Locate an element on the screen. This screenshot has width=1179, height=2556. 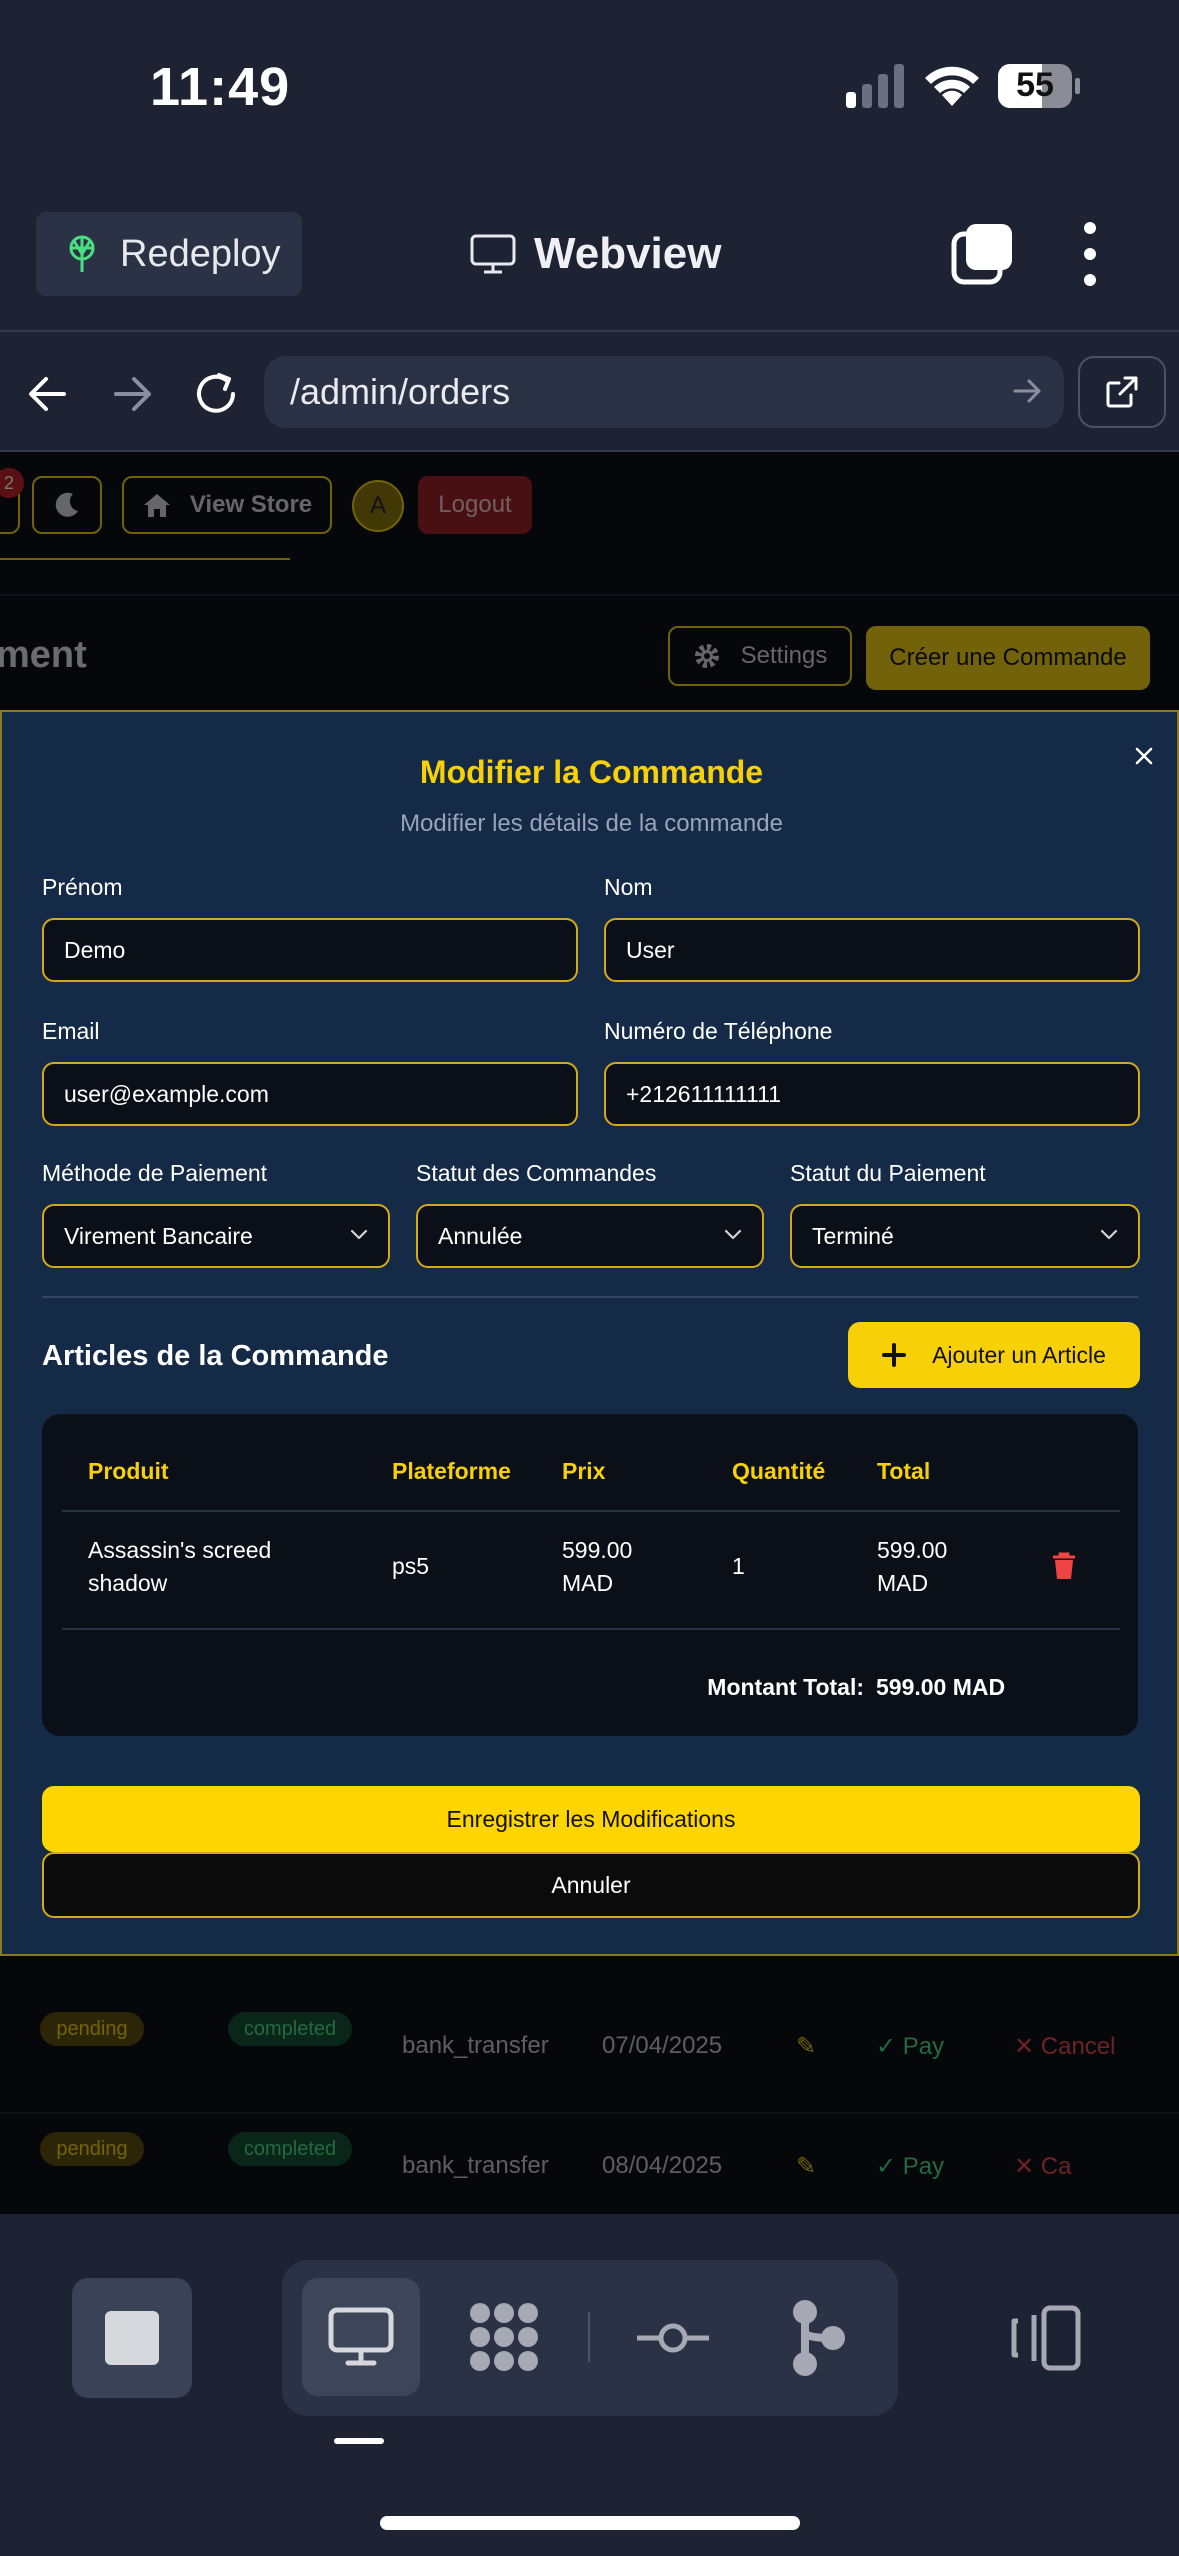
cancel-button: Annuler is located at coordinates (591, 1885).